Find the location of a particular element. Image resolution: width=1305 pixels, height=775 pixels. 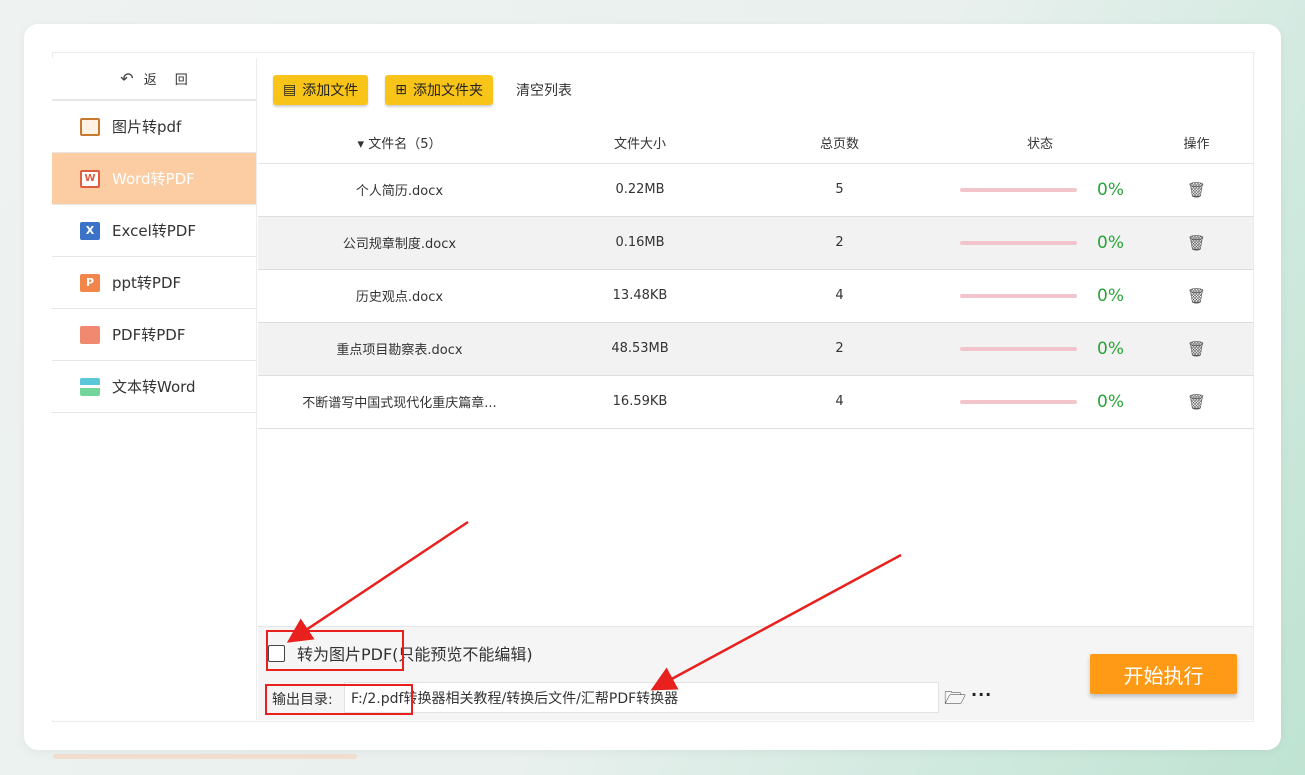

add-file-label: 添加文件 is located at coordinates (330, 91).